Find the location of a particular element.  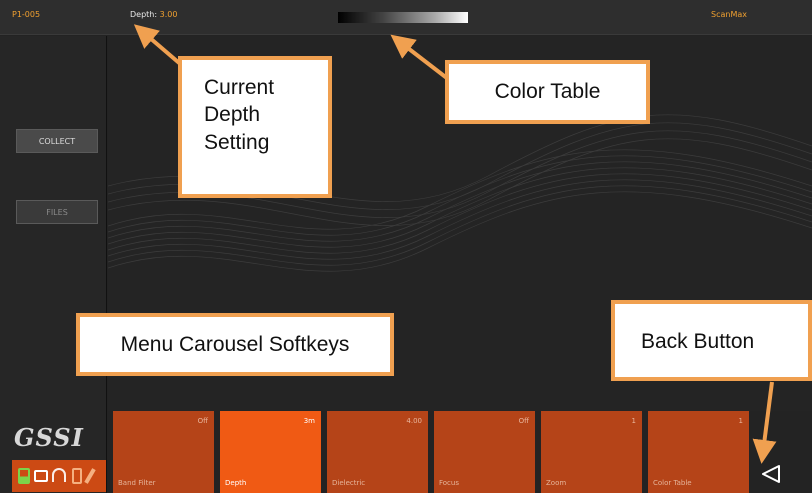

softkey-dielectric: 4.00 Dielectric is located at coordinates (377, 452).